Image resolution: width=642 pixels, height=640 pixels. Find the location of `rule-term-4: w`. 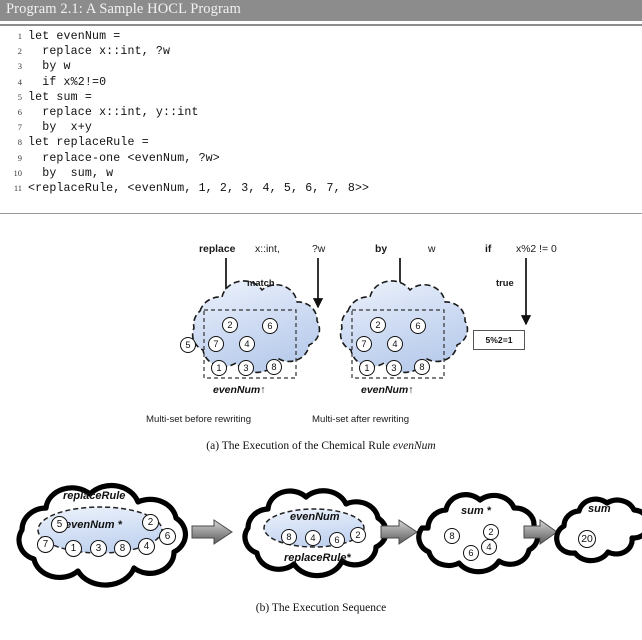

rule-term-4: w is located at coordinates (432, 249).